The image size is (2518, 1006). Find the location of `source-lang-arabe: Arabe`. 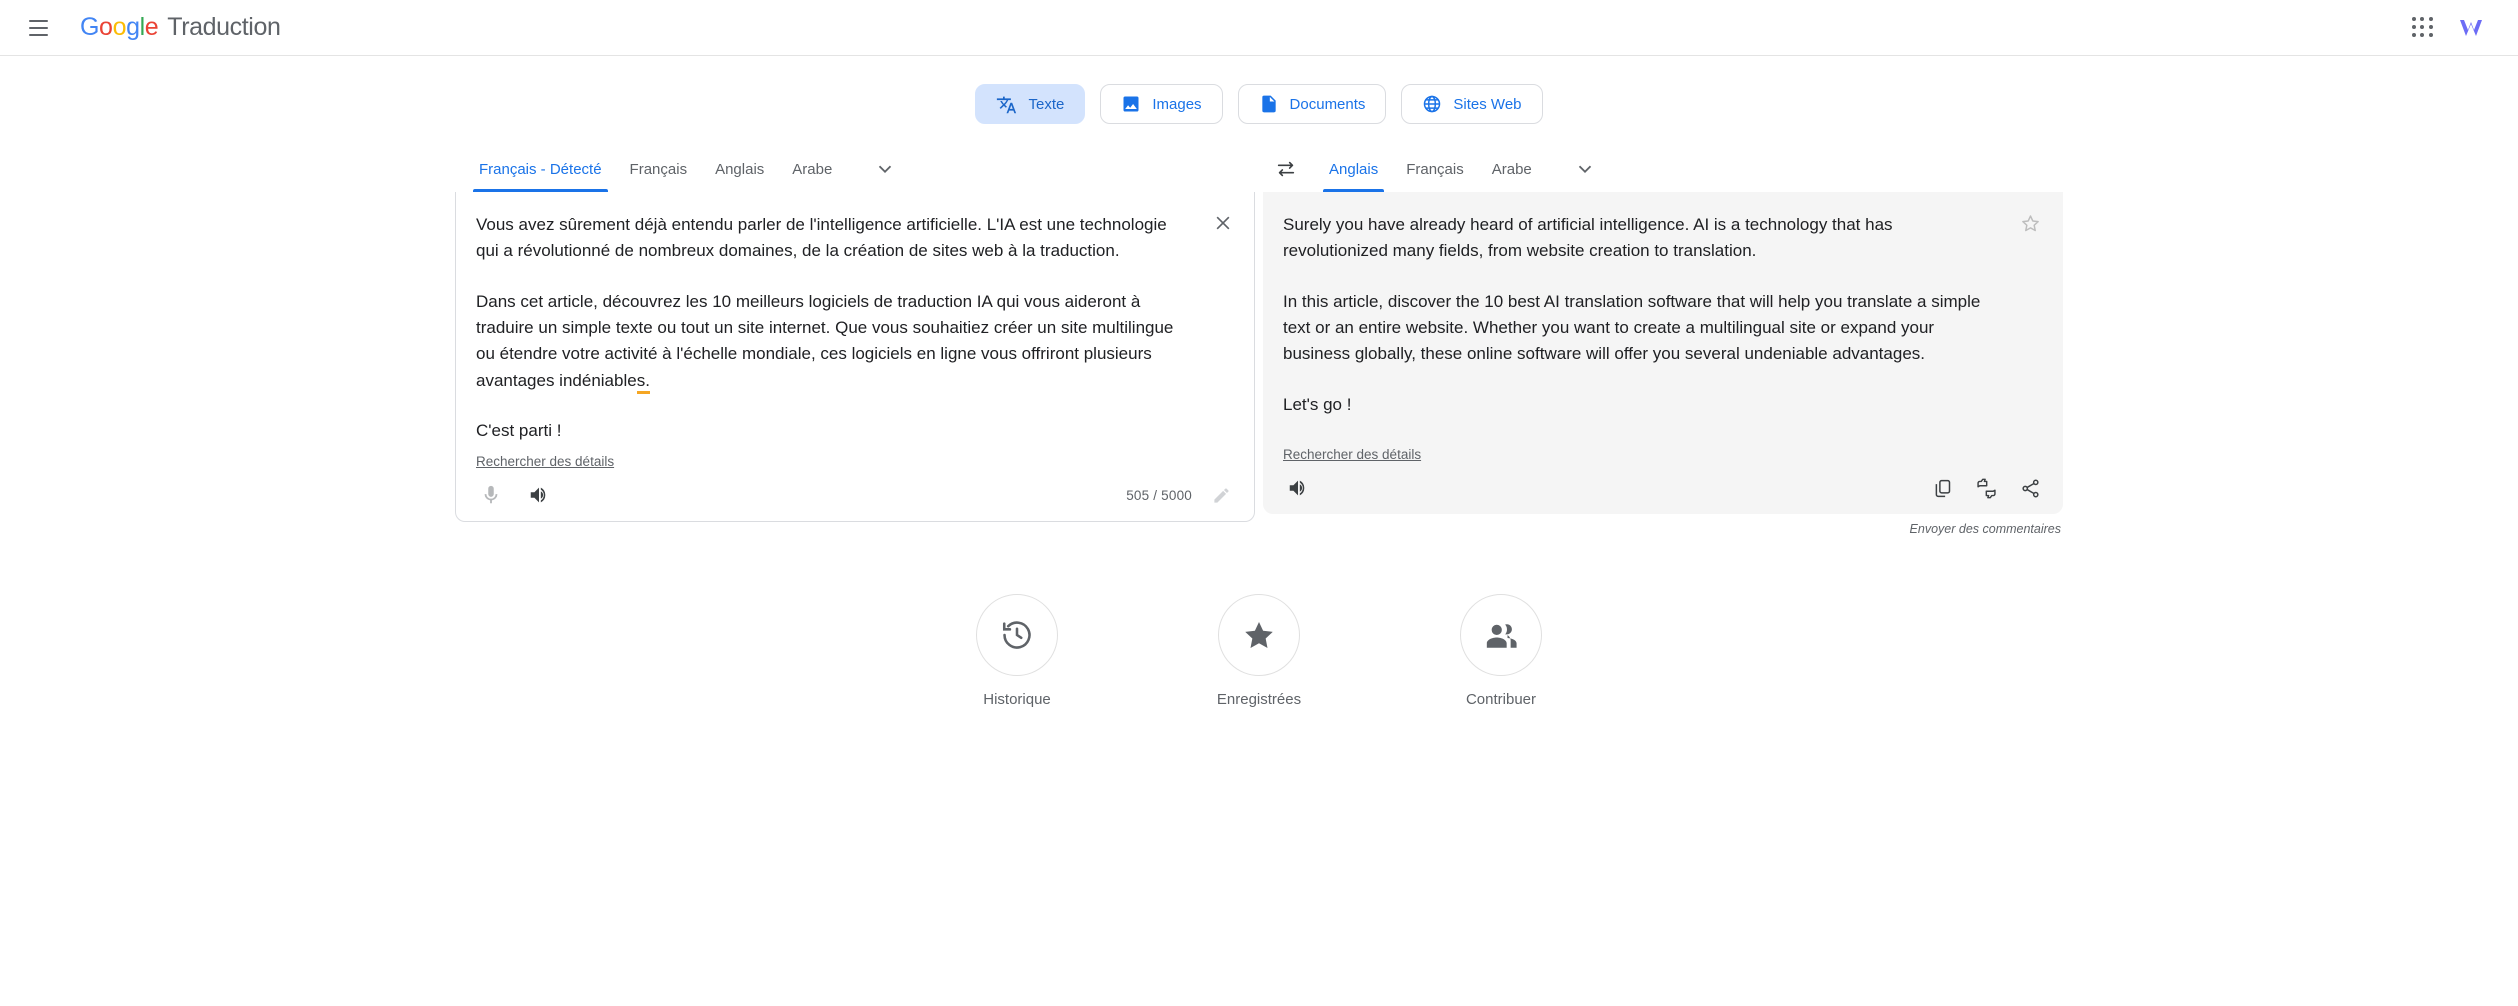

source-lang-arabe: Arabe is located at coordinates (812, 169).